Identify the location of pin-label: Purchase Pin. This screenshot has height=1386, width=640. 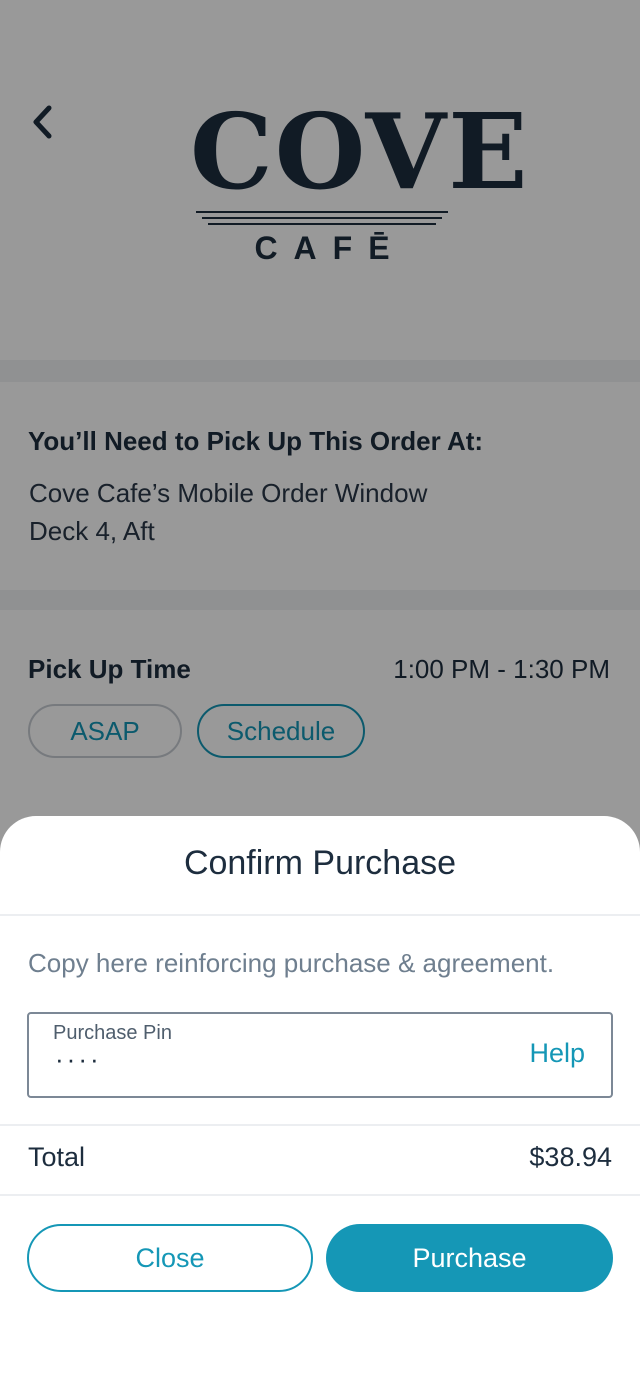
(112, 1033).